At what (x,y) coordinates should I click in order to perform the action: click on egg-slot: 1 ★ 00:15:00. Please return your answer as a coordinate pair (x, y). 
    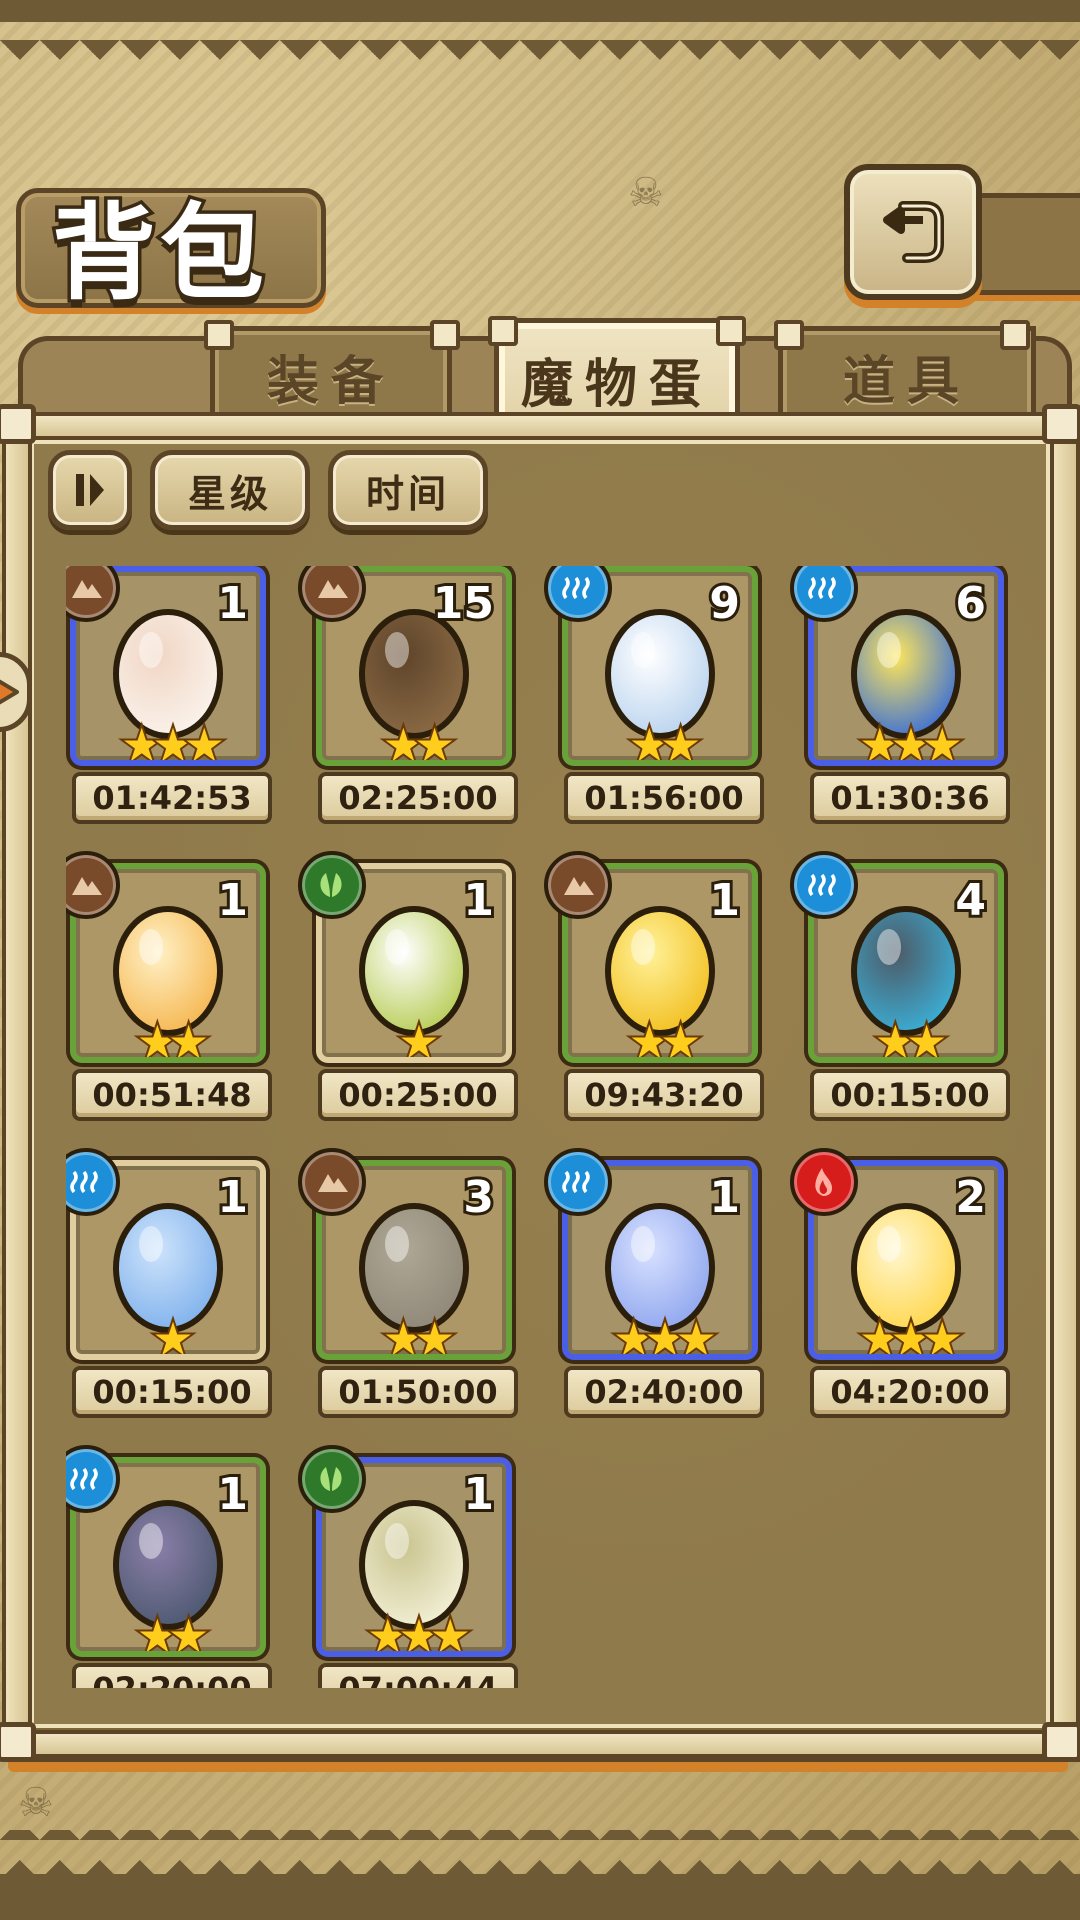
    Looking at the image, I should click on (169, 1284).